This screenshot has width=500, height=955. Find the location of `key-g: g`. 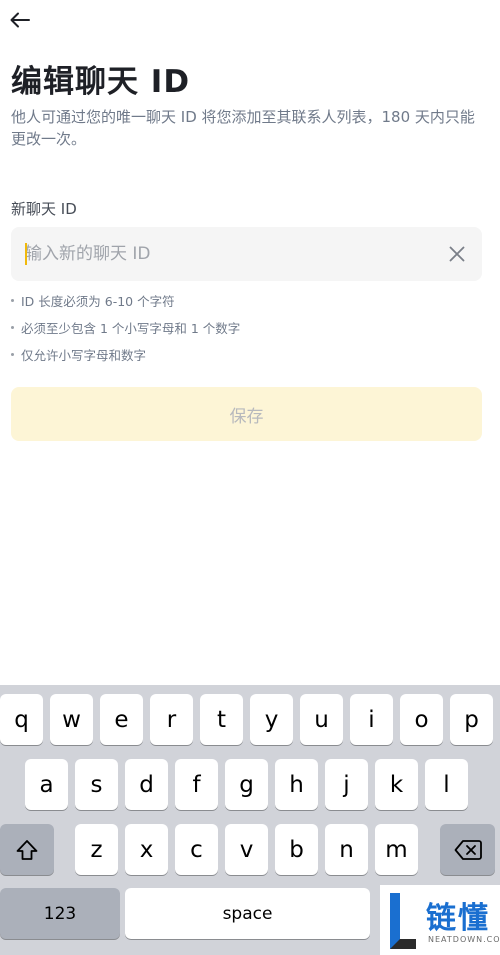

key-g: g is located at coordinates (246, 784).